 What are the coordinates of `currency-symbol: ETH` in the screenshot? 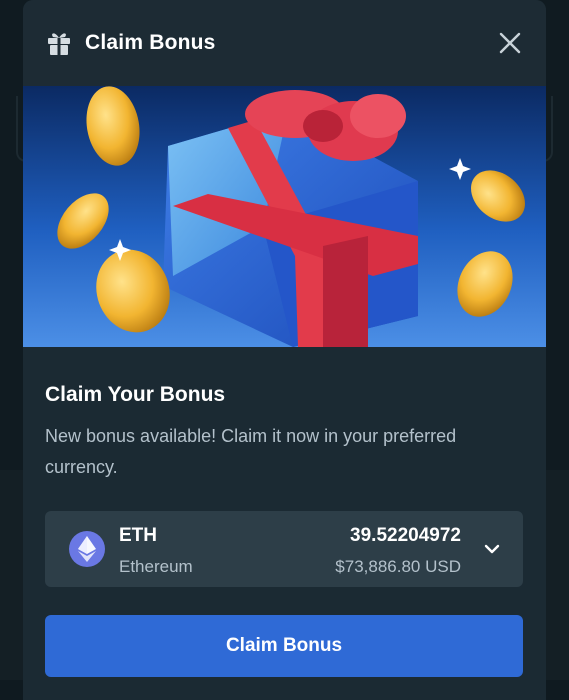 It's located at (138, 536).